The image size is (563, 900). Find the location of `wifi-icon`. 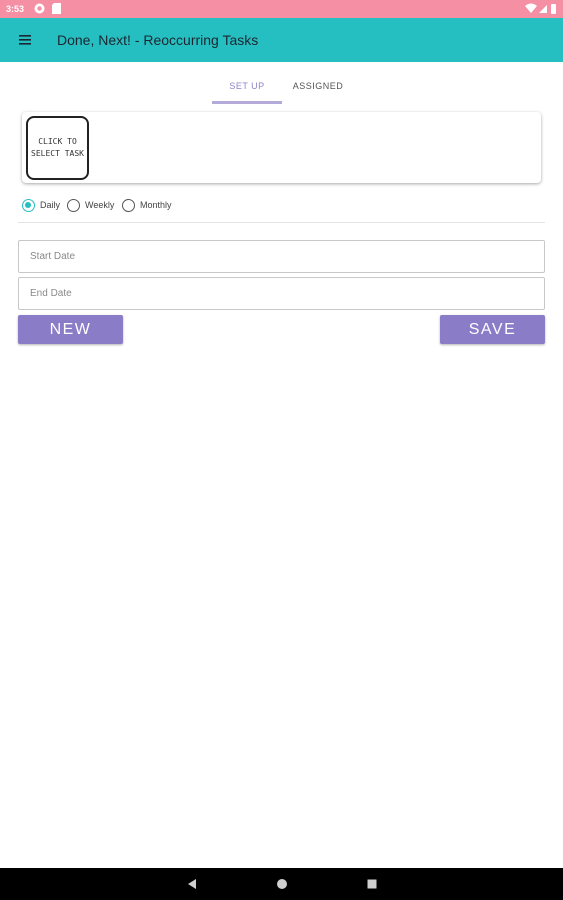

wifi-icon is located at coordinates (531, 8).